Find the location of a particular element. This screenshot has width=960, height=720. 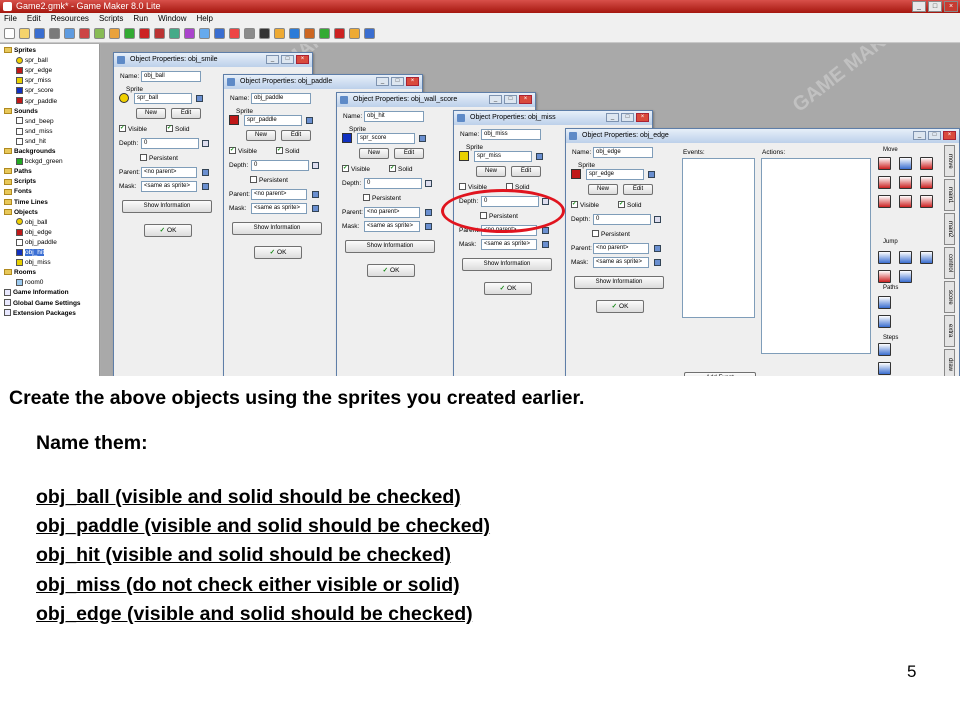

tree-item: Global Game Settings is located at coordinates (42, 303).